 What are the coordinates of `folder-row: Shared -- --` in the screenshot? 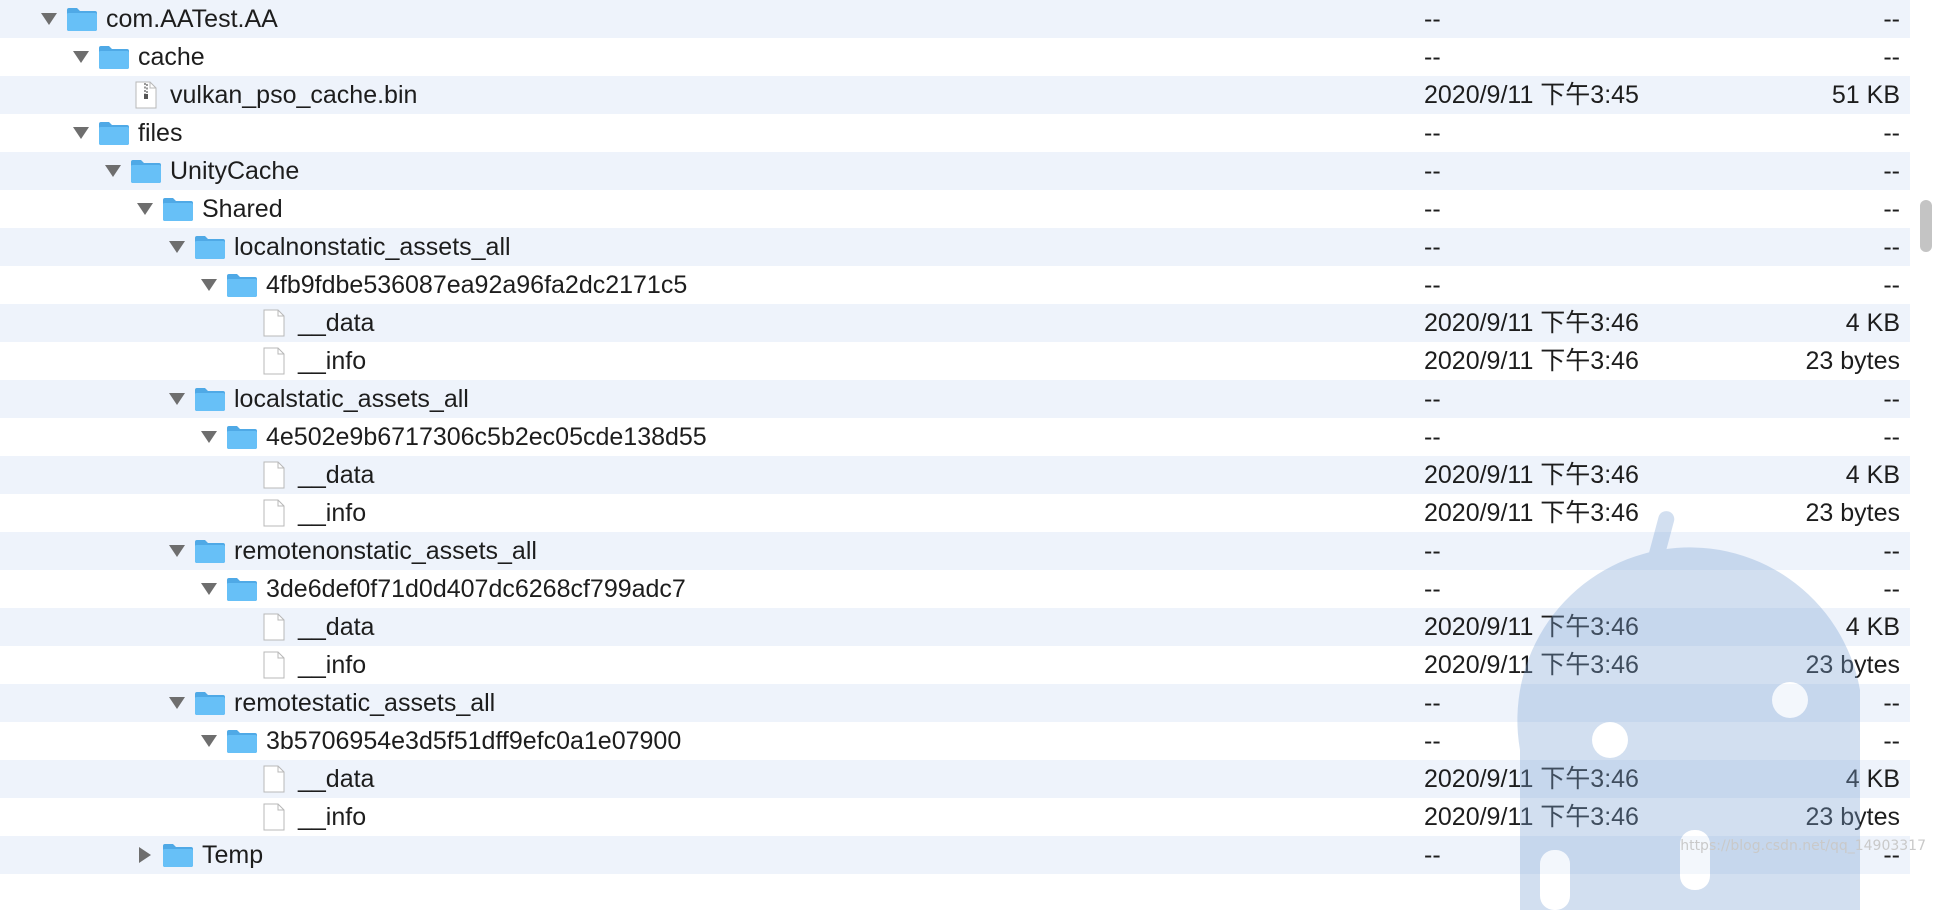 It's located at (955, 209).